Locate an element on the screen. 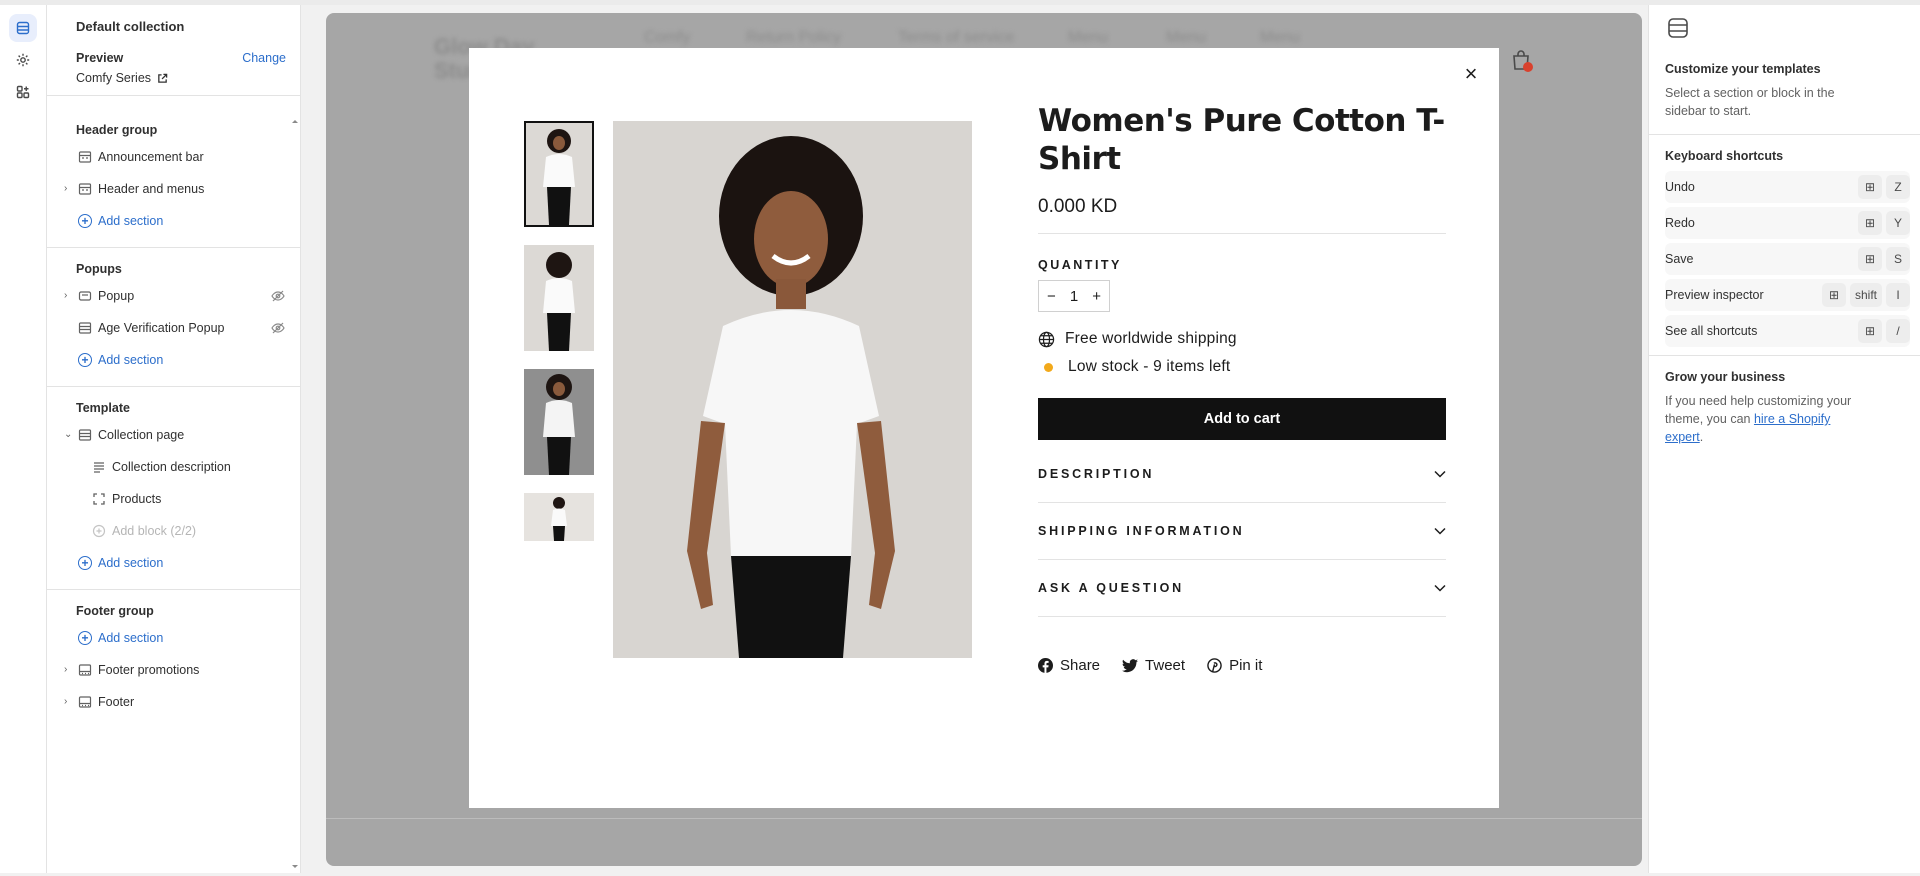  block-collection-description: Collection description is located at coordinates (174, 467).